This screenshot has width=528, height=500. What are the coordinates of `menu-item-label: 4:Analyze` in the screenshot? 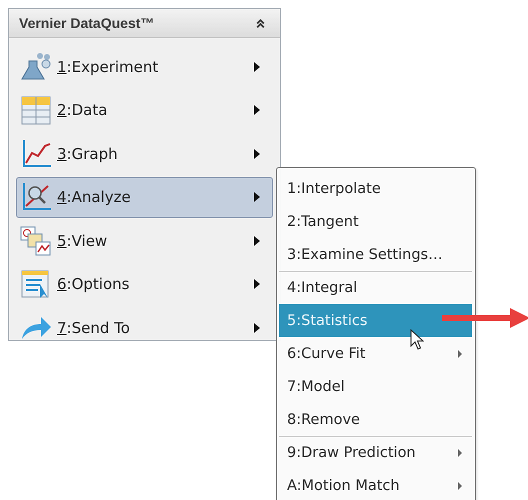 It's located at (94, 197).